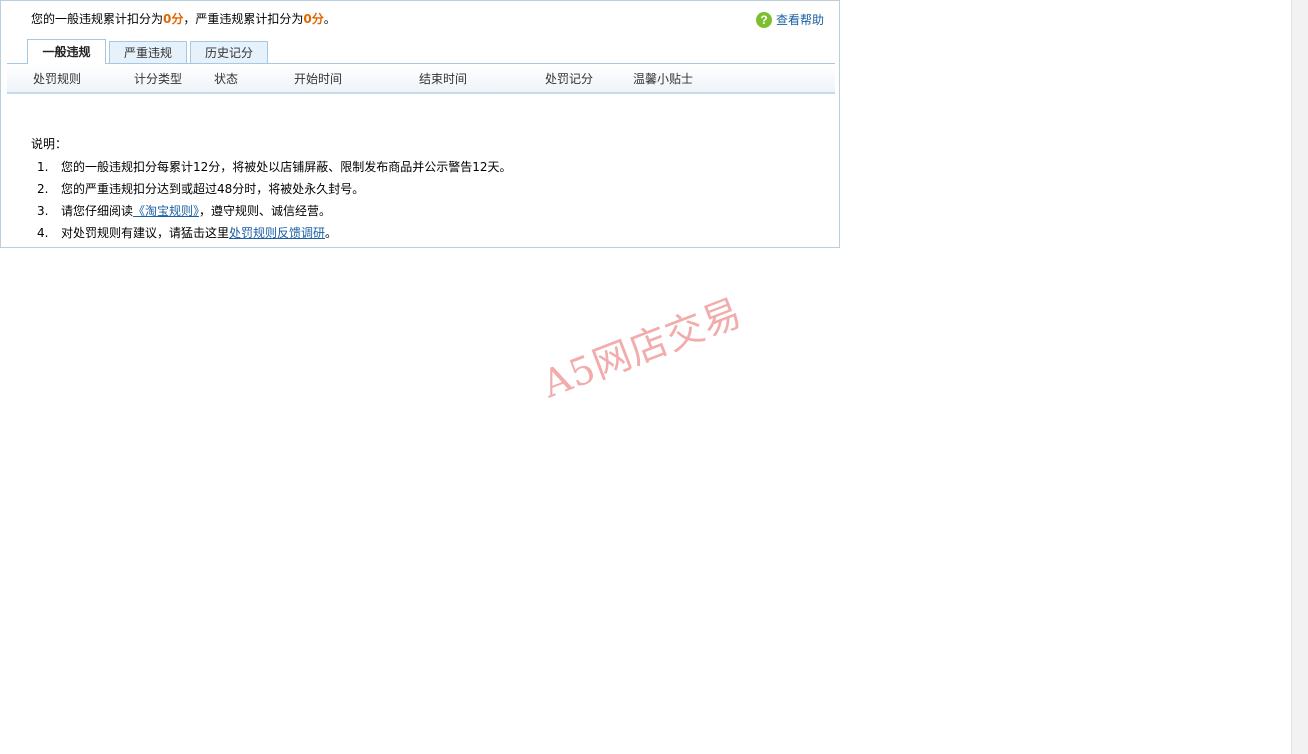 The image size is (1308, 754). I want to click on column-penalty-rule: 处罚规则, so click(57, 79).